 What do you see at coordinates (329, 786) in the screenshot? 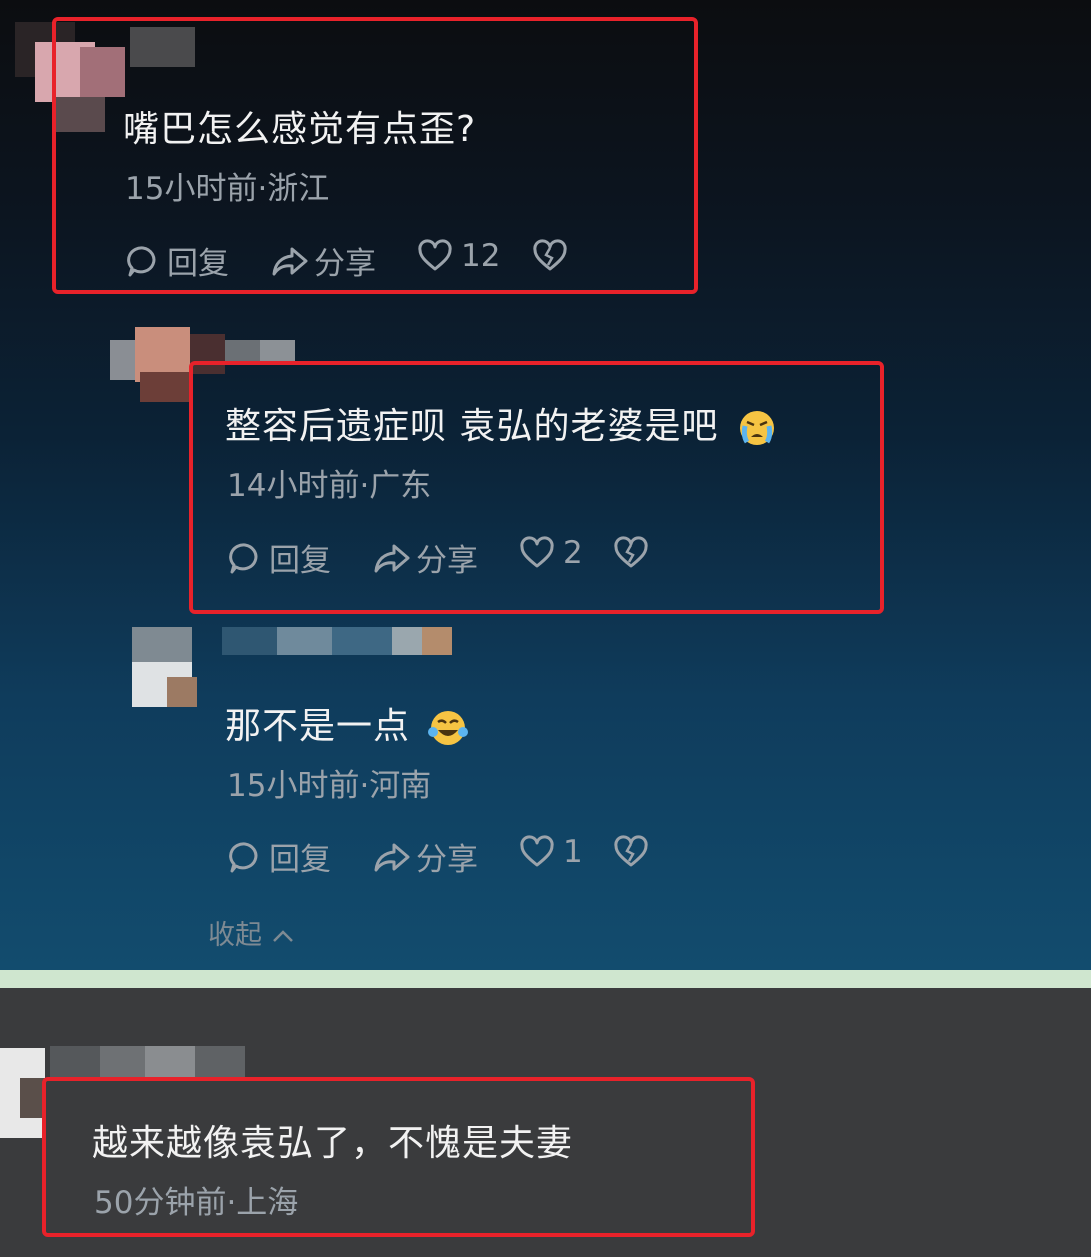
I see `comment-meta: 15小时前·河南` at bounding box center [329, 786].